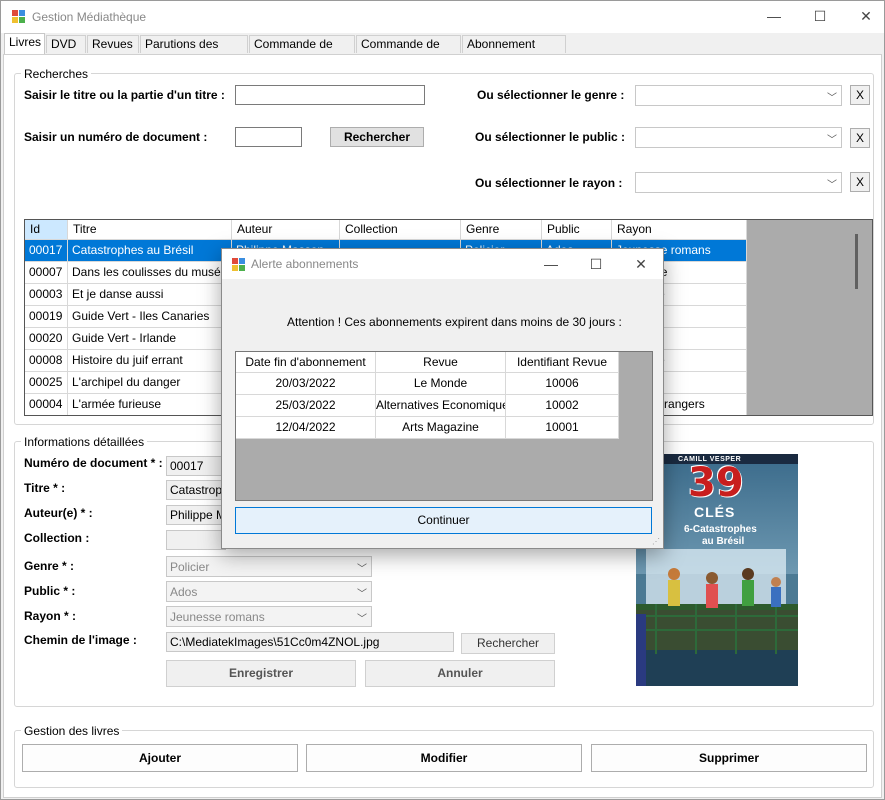 Image resolution: width=885 pixels, height=800 pixels. What do you see at coordinates (239, 265) in the screenshot?
I see `dialog-app-icon` at bounding box center [239, 265].